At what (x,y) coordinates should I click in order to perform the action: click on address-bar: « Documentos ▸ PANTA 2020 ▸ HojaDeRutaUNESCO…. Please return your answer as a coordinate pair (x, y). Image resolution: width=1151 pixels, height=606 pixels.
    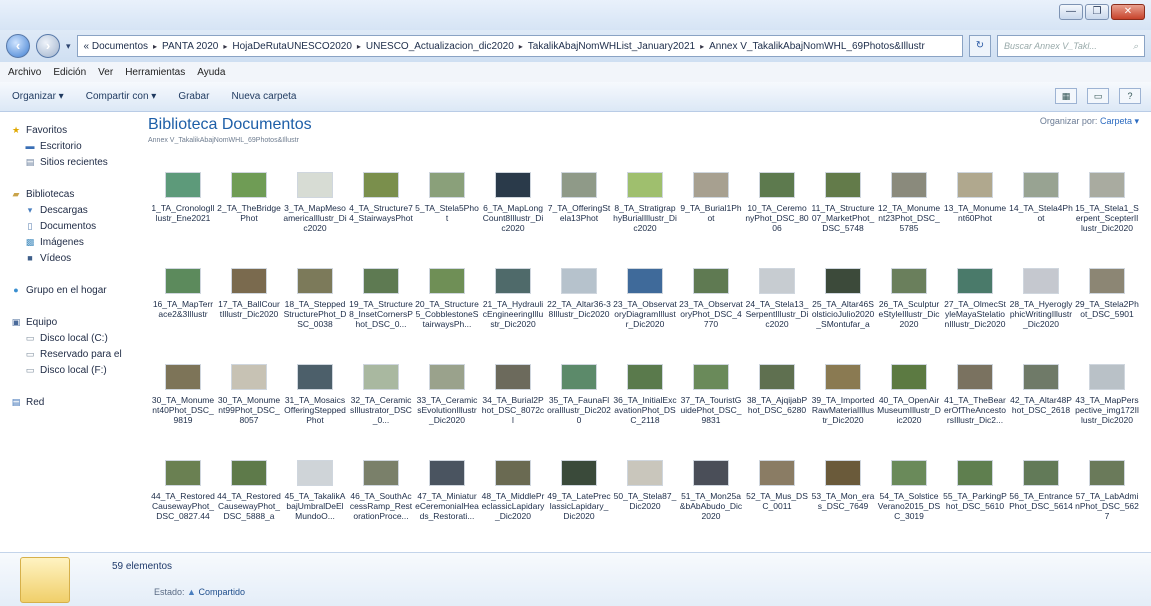
    Looking at the image, I should click on (519, 46).